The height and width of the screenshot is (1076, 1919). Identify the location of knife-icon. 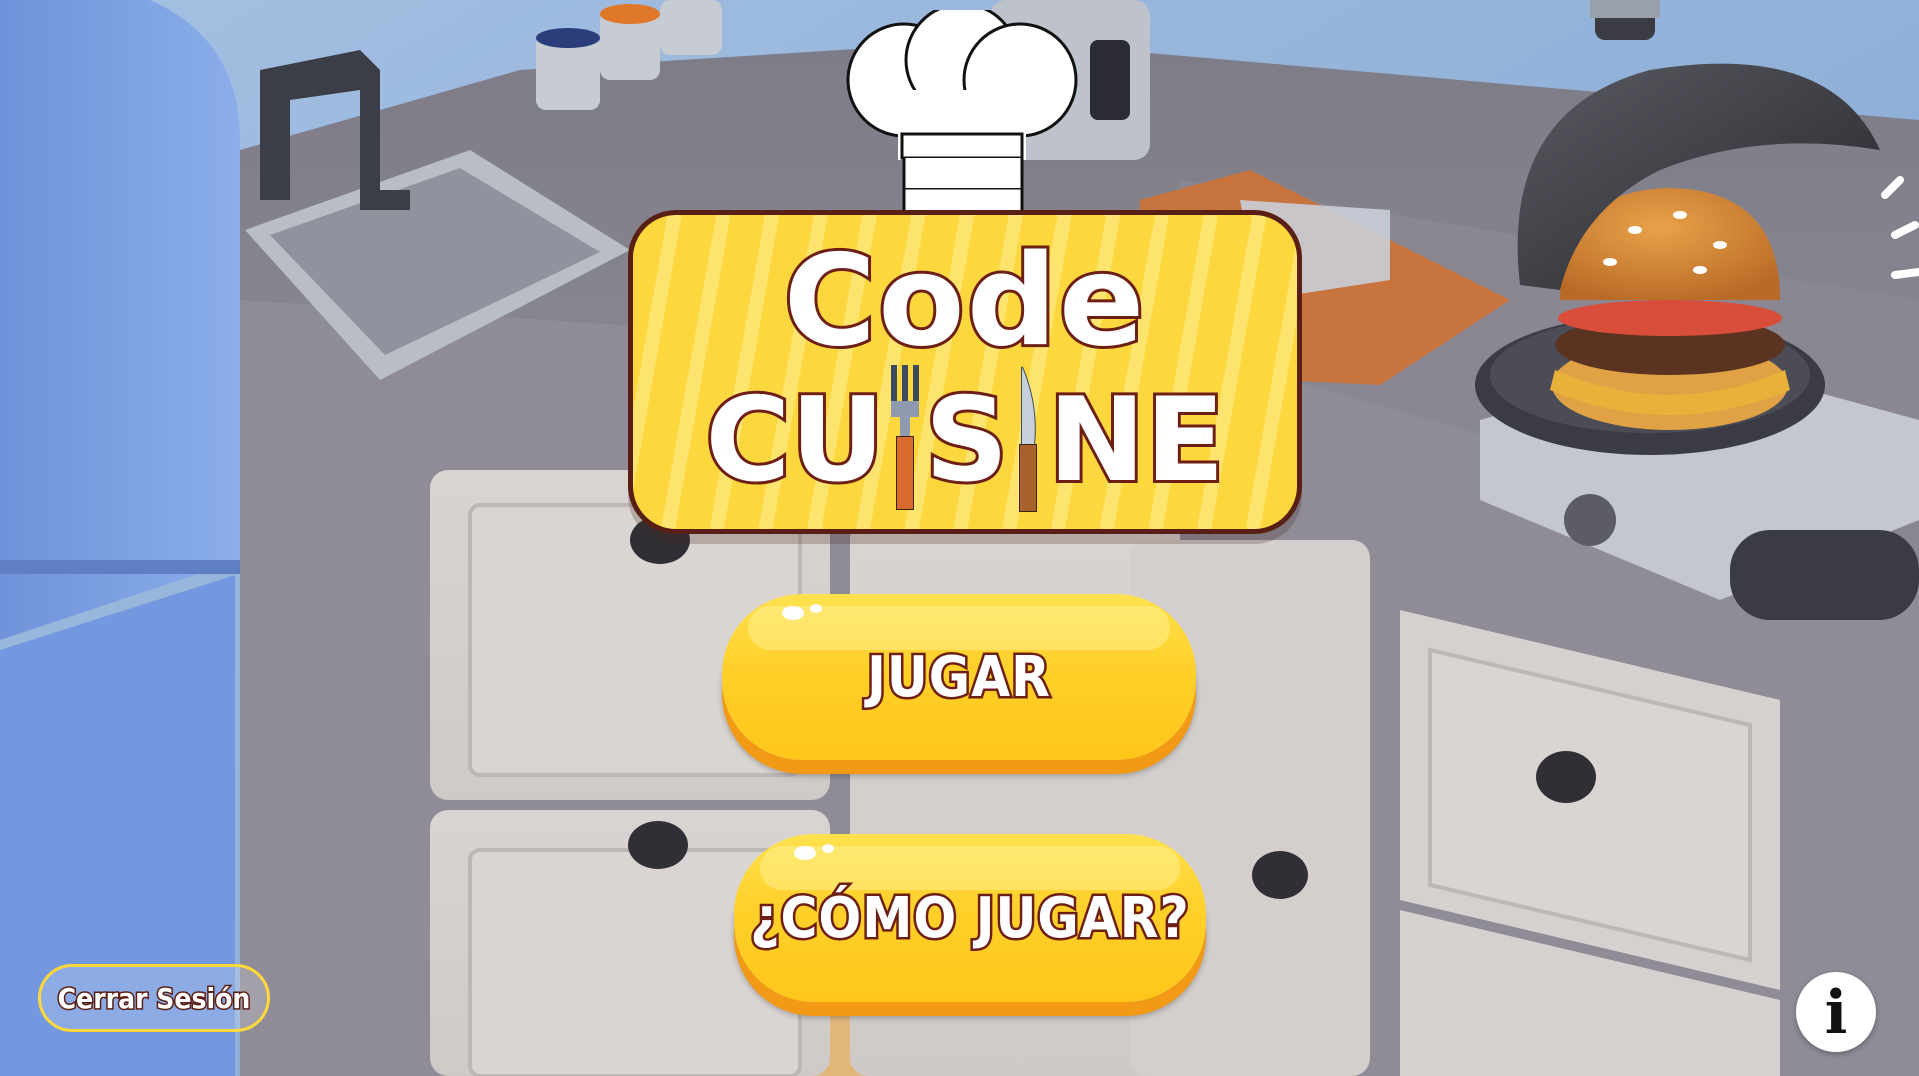
(1028, 440).